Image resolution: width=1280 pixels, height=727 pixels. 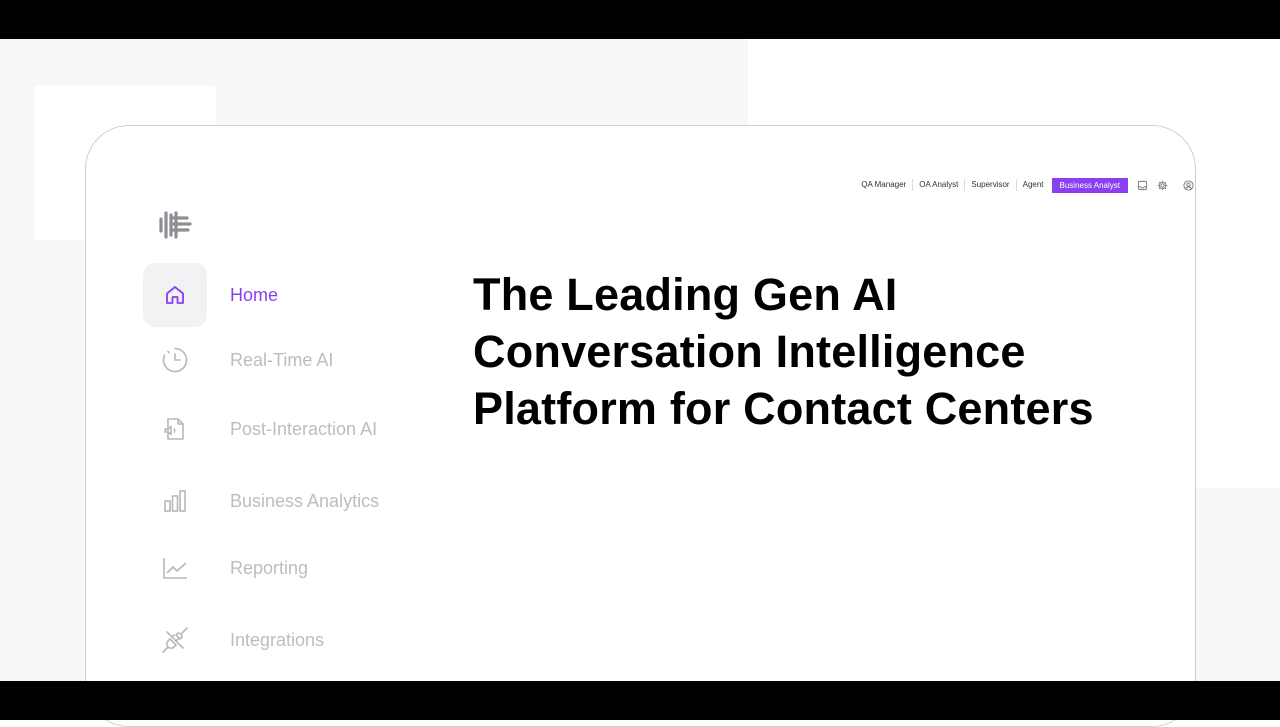 What do you see at coordinates (175, 295) in the screenshot?
I see `home-icon` at bounding box center [175, 295].